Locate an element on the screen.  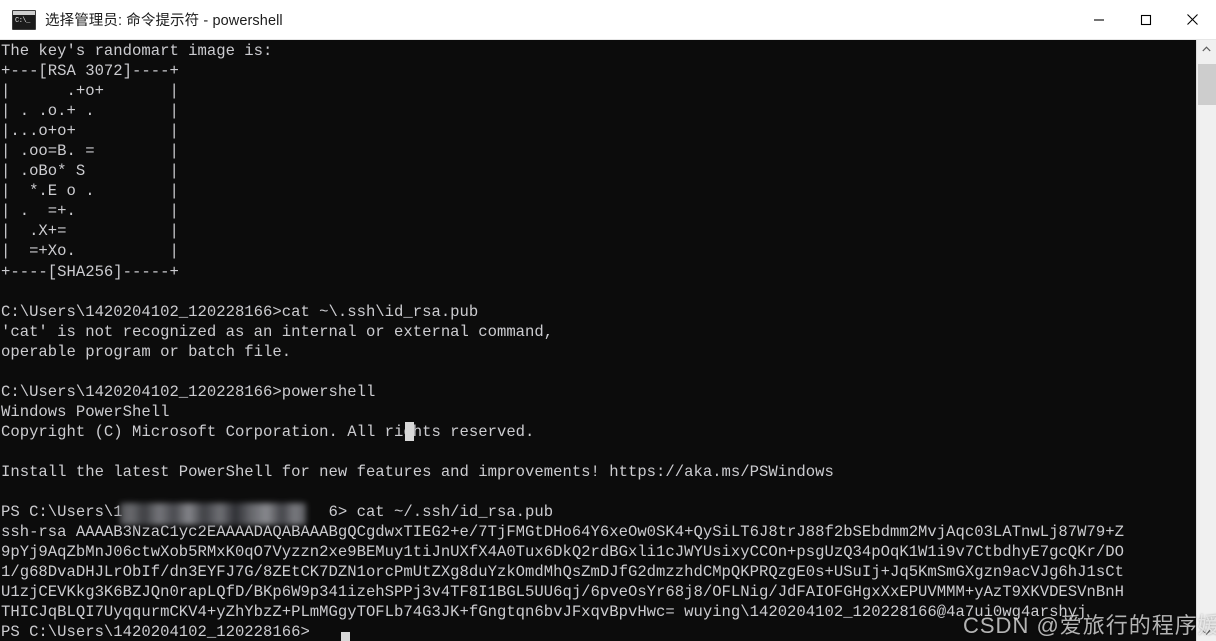
vertical-scrollbar is located at coordinates (1206, 340).